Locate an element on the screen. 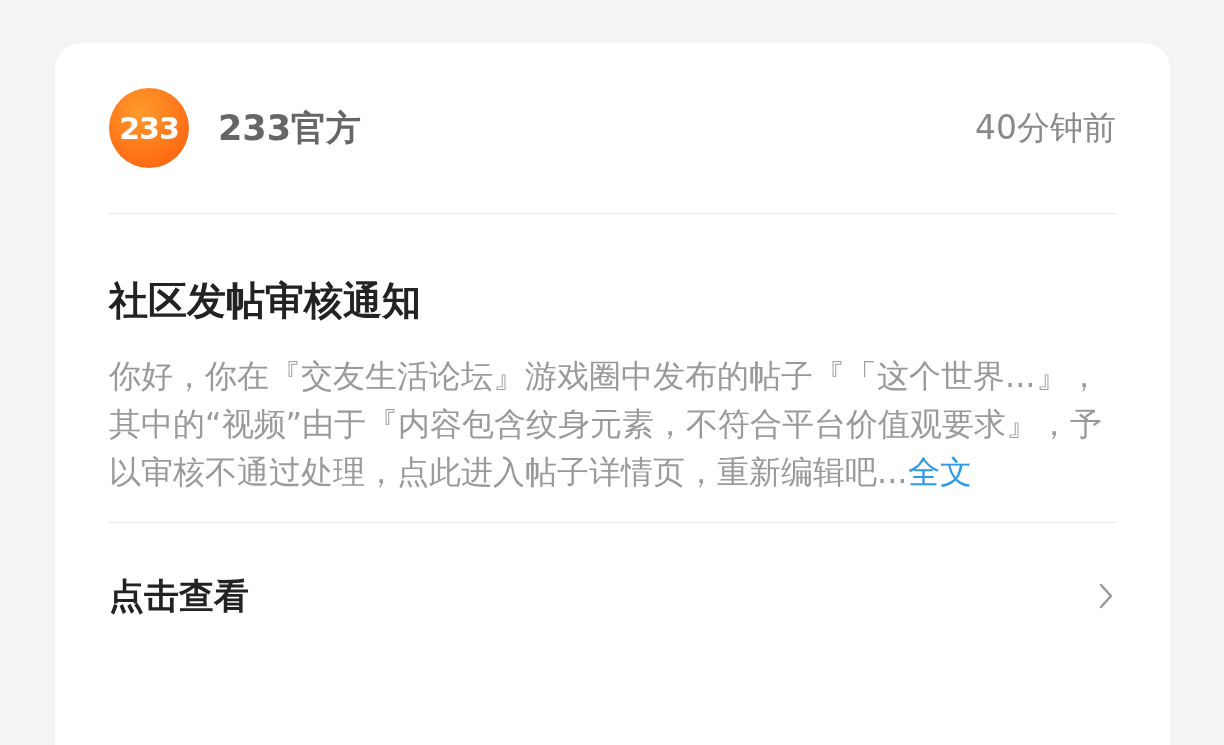 Image resolution: width=1224 pixels, height=745 pixels. sender-name: 233官方 is located at coordinates (290, 128).